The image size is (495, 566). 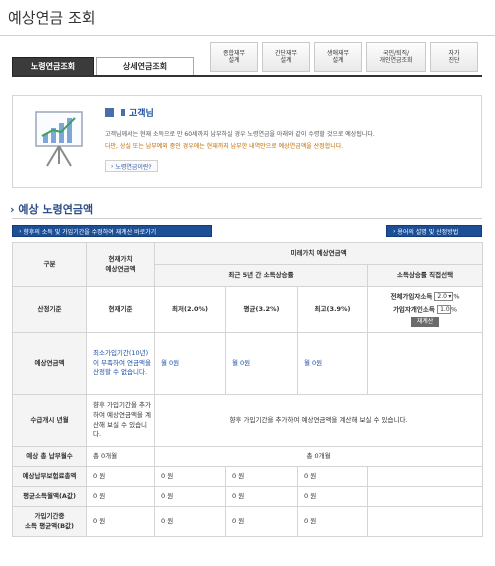 What do you see at coordinates (12, 209) in the screenshot?
I see `chevron-right-icon: ›` at bounding box center [12, 209].